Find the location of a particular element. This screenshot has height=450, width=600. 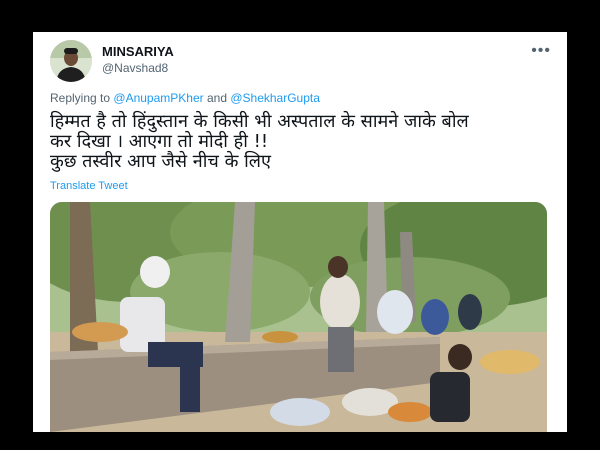

more-dots-icon: ••• is located at coordinates (541, 51).